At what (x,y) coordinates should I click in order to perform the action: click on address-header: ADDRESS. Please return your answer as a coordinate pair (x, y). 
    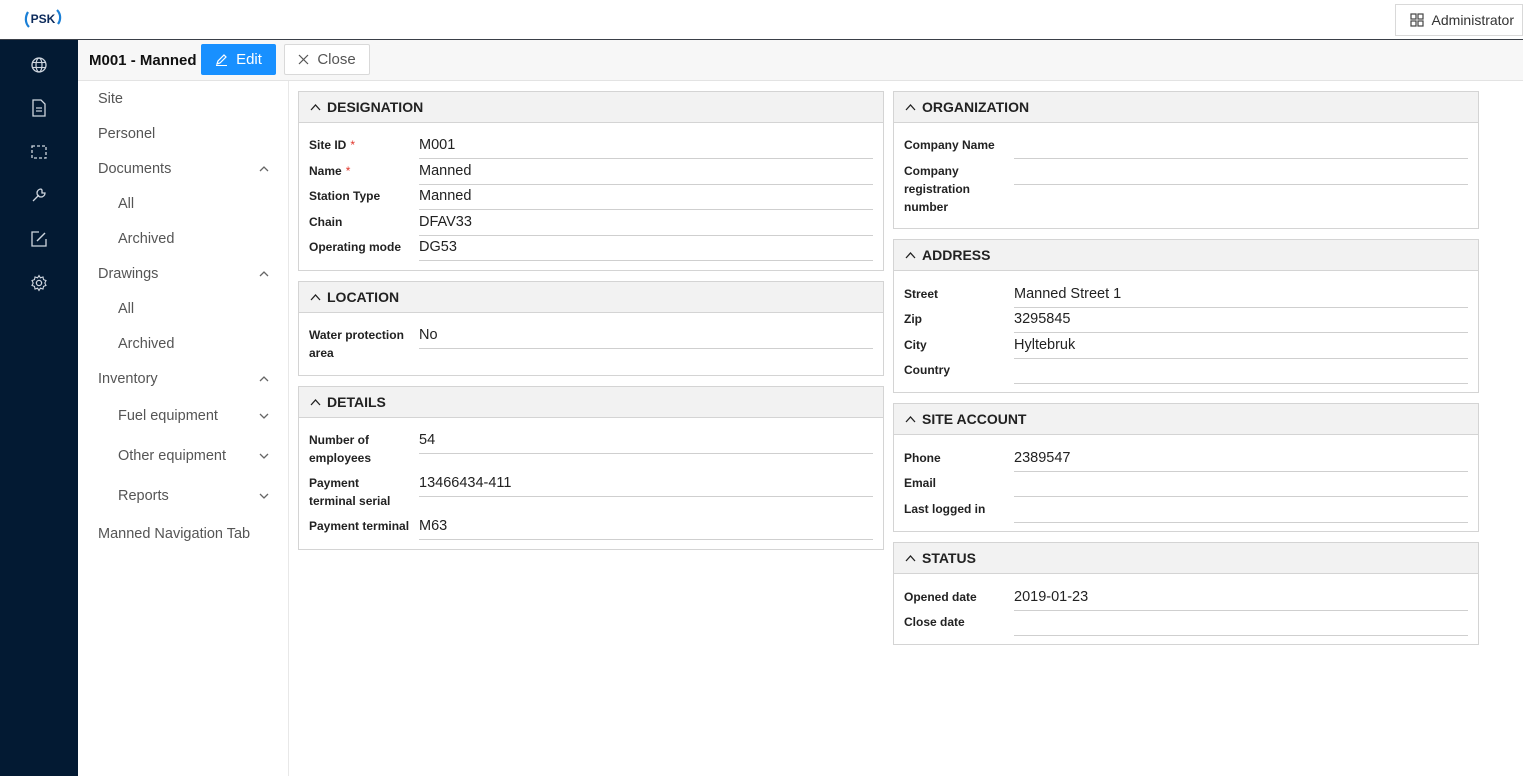
    Looking at the image, I should click on (1186, 255).